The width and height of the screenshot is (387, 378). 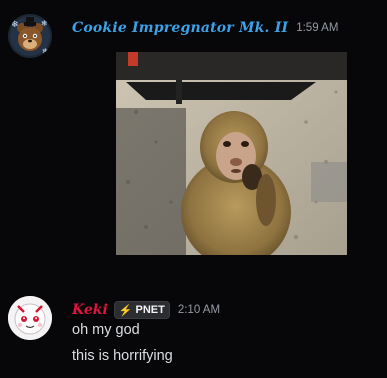 I want to click on message-content: this is horrifying, so click(x=122, y=356).